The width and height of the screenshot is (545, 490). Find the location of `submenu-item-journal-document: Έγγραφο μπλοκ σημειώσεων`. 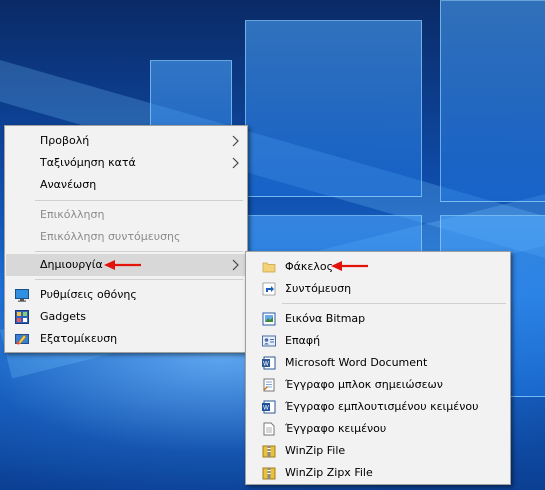

submenu-item-journal-document: Έγγραφο μπλοκ σημειώσεων is located at coordinates (378, 385).